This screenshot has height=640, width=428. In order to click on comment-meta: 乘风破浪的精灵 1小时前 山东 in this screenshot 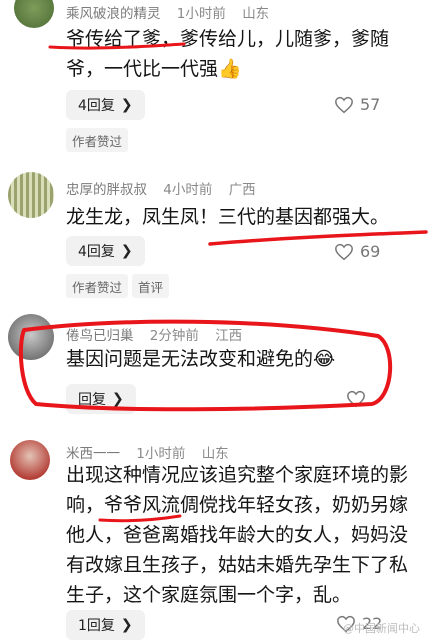, I will do `click(167, 12)`.